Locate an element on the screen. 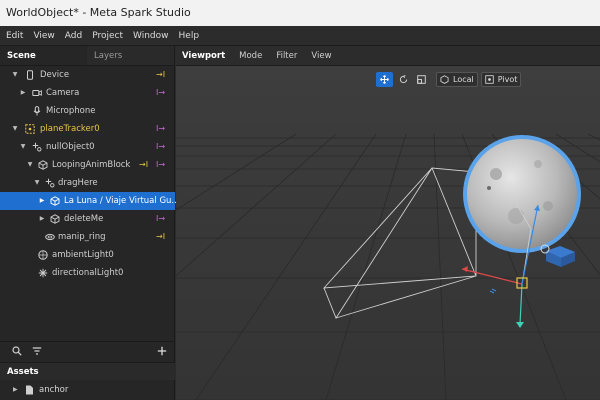  tree-item-plane-tracker: ▼ planeTracker0 I→ is located at coordinates (87, 129).